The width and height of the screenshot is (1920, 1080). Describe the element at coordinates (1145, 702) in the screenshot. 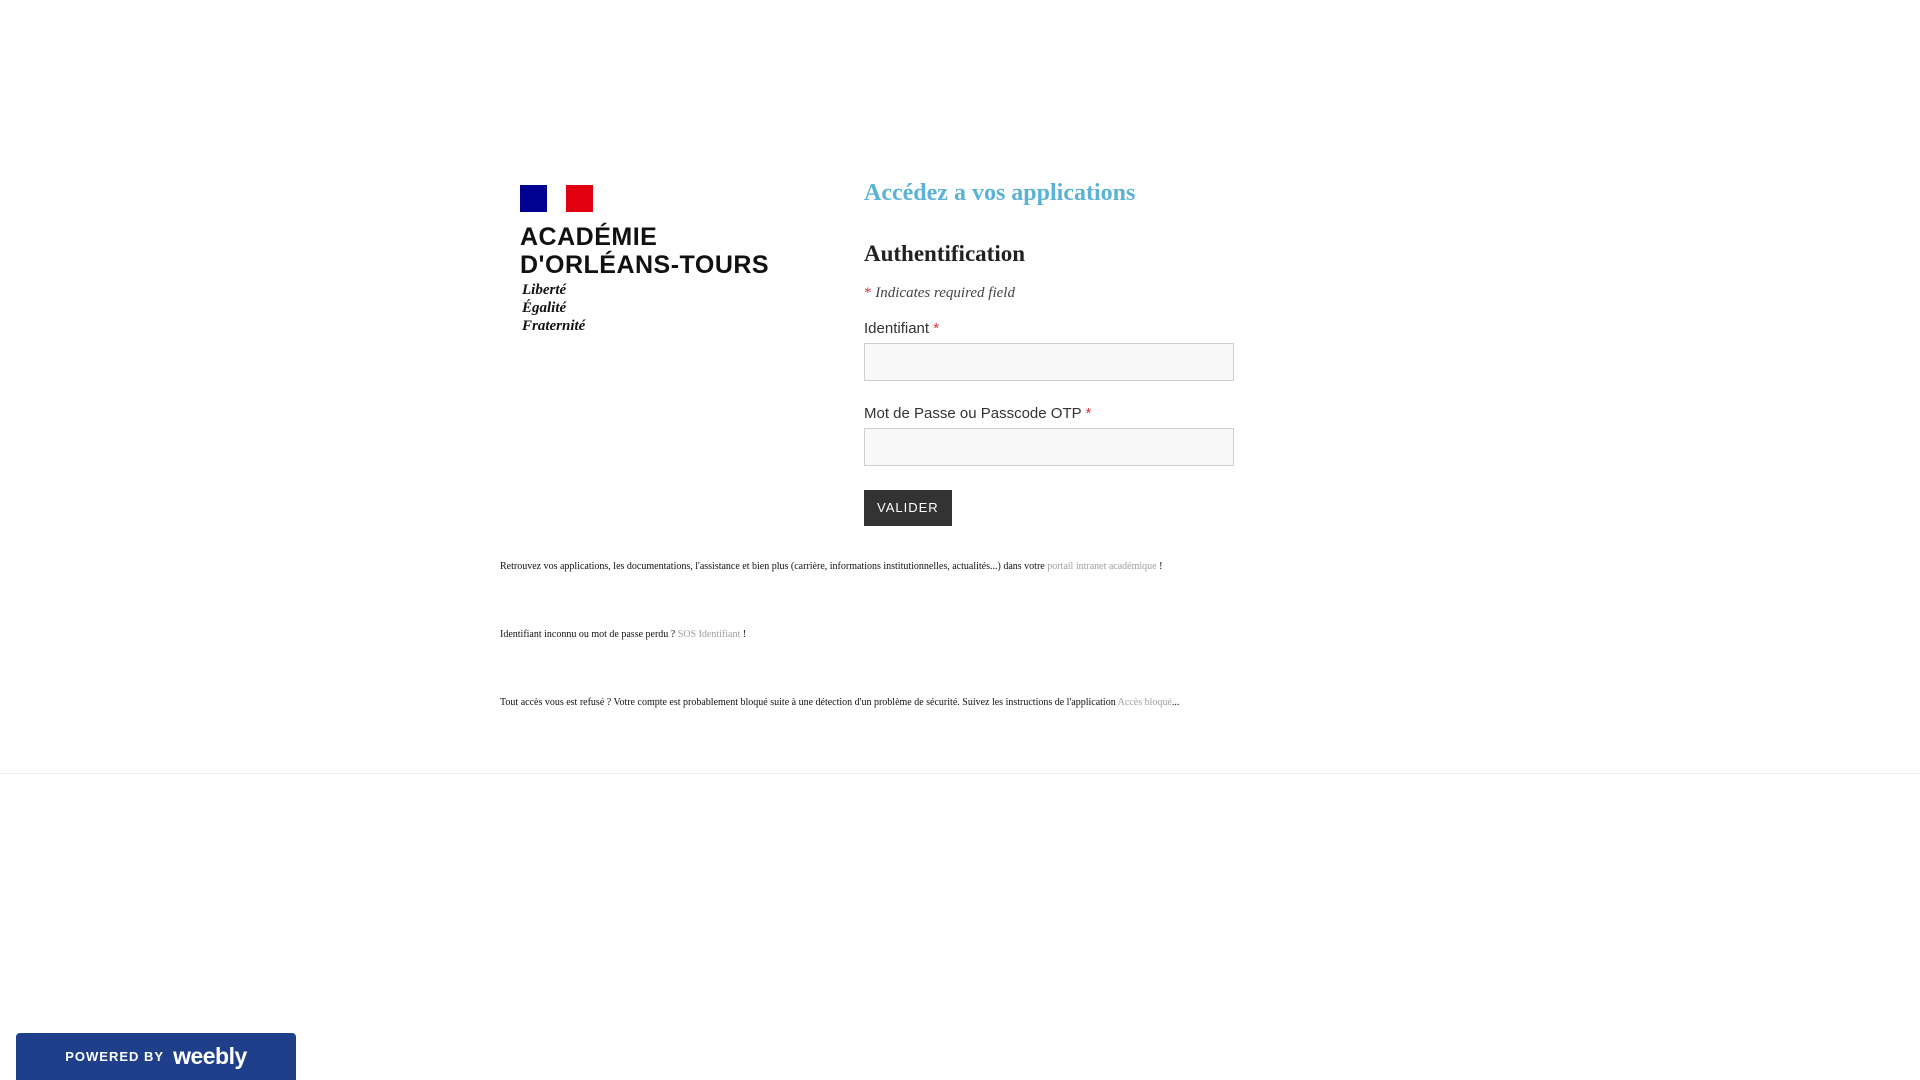

I see `acces-bloque-link: Accès bloqué` at that location.